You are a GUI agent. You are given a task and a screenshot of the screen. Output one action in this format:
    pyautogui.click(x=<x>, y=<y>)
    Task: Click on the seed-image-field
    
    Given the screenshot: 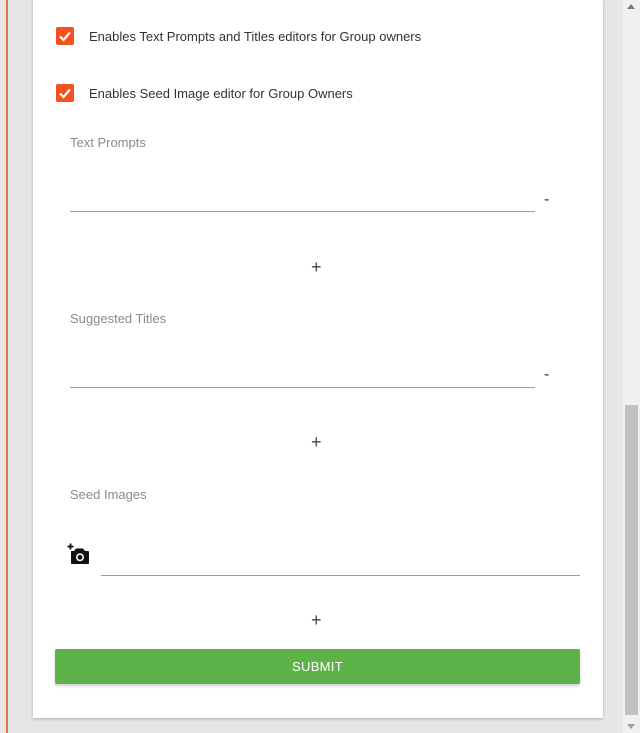 What is the action you would take?
    pyautogui.click(x=340, y=575)
    